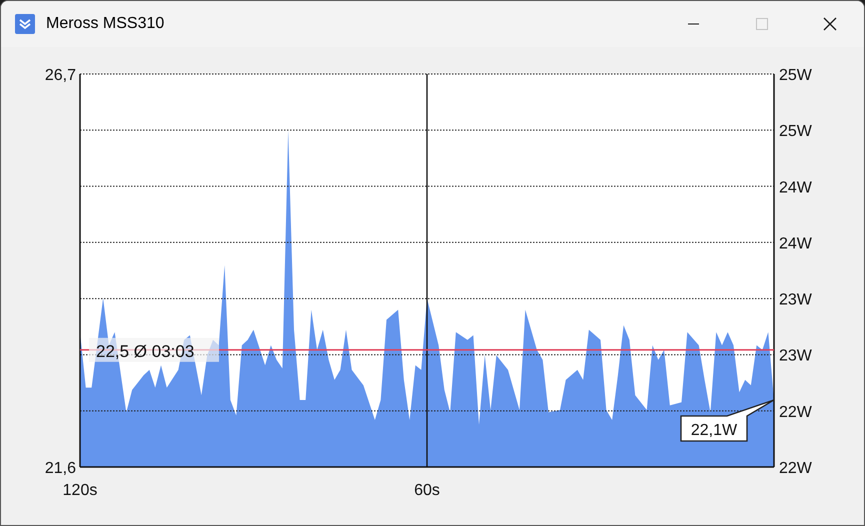 This screenshot has height=526, width=865. What do you see at coordinates (25, 24) in the screenshot?
I see `app-logo-icon` at bounding box center [25, 24].